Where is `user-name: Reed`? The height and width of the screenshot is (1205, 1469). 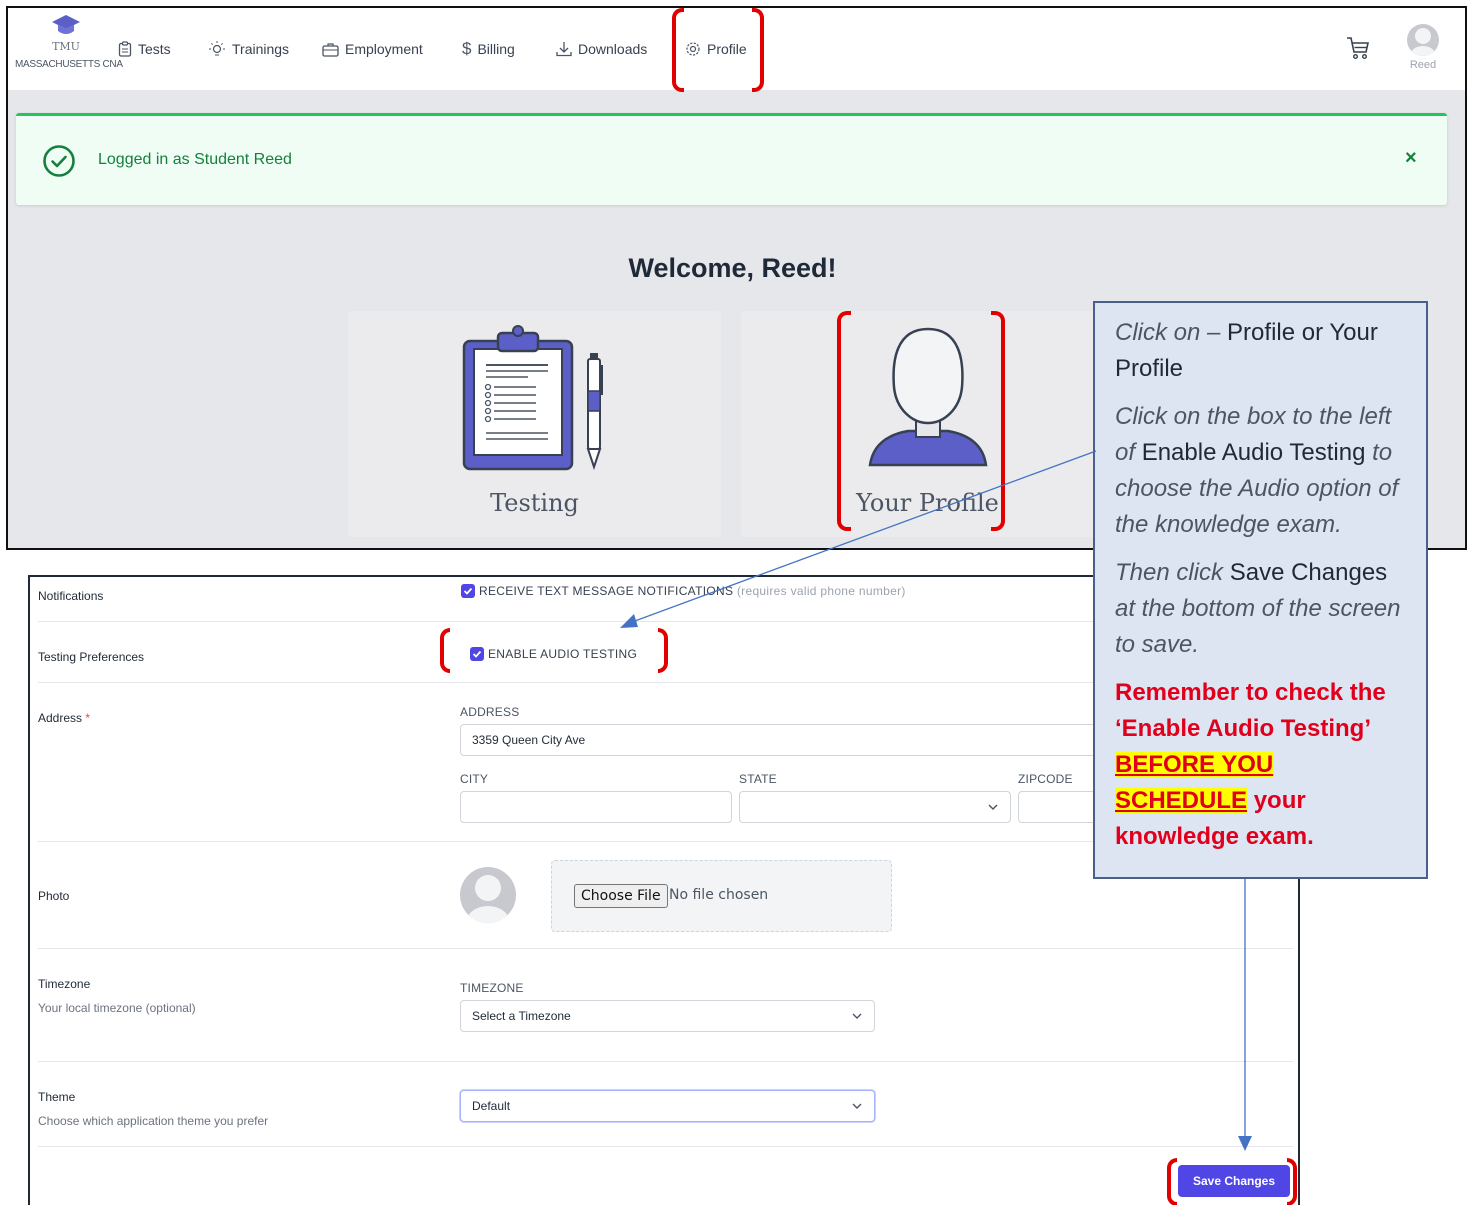 user-name: Reed is located at coordinates (1423, 65).